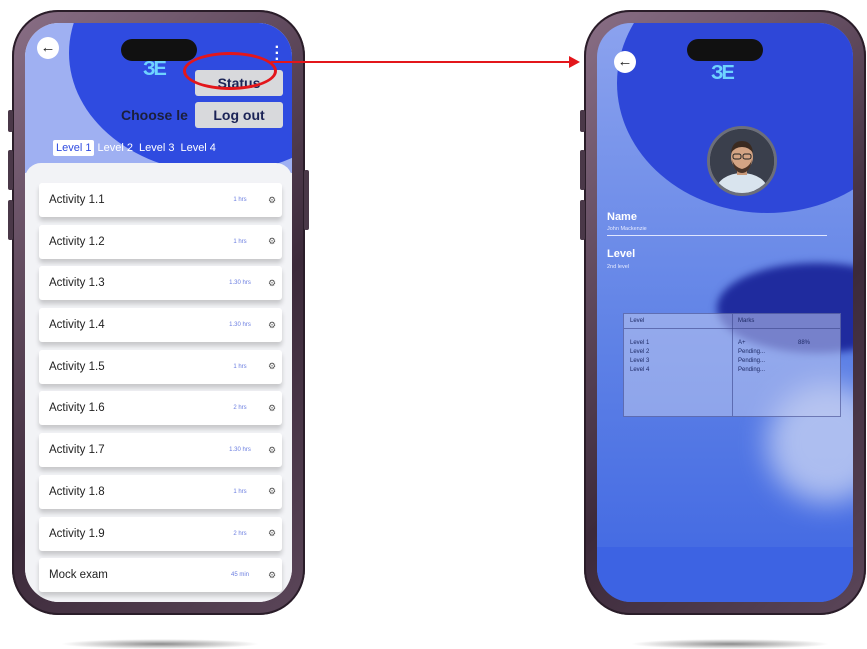  I want to click on bottom-band, so click(725, 574).